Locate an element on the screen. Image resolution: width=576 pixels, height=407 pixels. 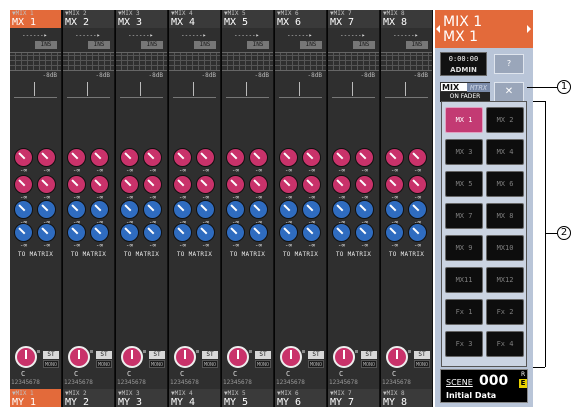
mix-mtrx-on-fader-toggle: MIX MTRX ON FADER is located at coordinates (465, 92).